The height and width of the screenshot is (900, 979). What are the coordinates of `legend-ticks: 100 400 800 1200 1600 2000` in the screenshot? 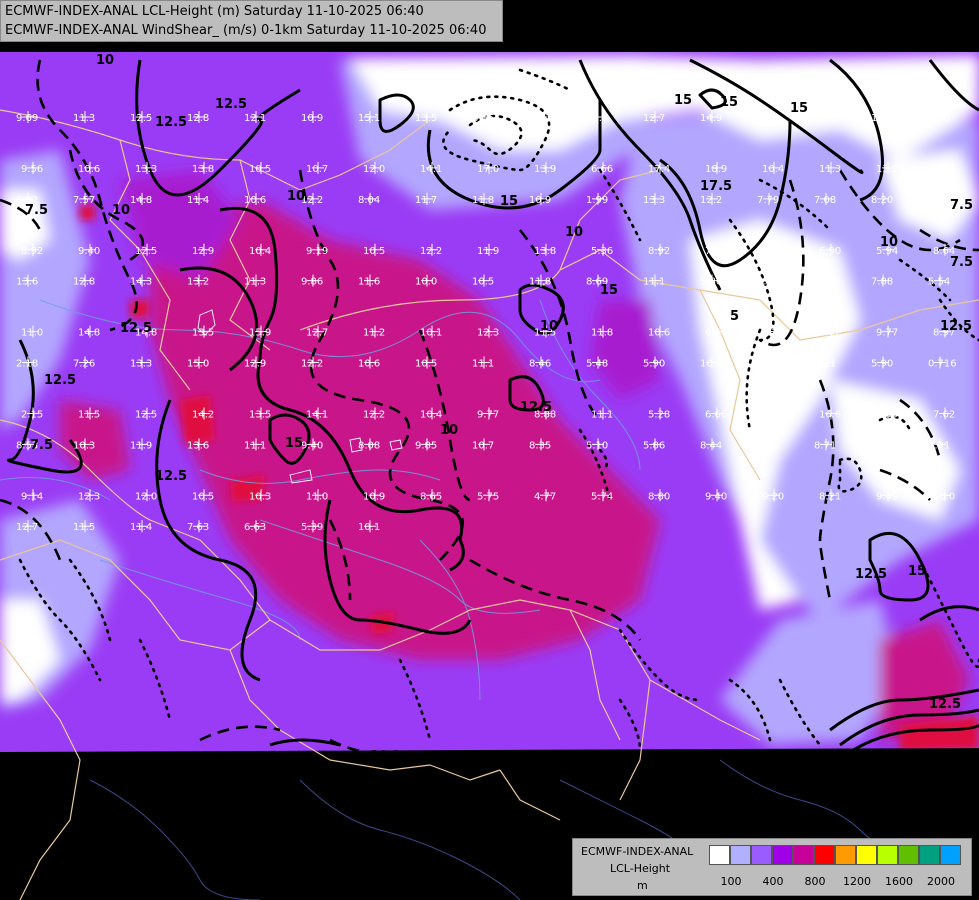 It's located at (839, 883).